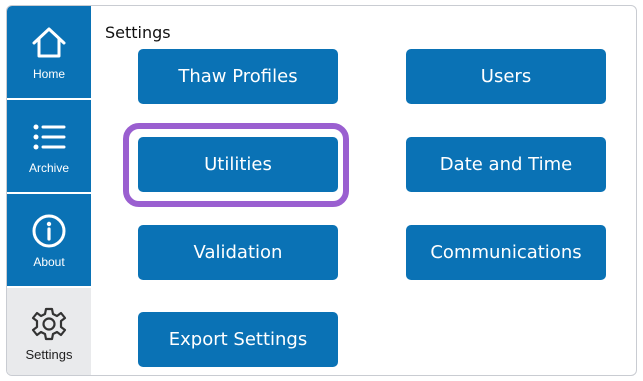 The height and width of the screenshot is (381, 643). What do you see at coordinates (238, 76) in the screenshot?
I see `thaw-profiles-button: Thaw Profiles` at bounding box center [238, 76].